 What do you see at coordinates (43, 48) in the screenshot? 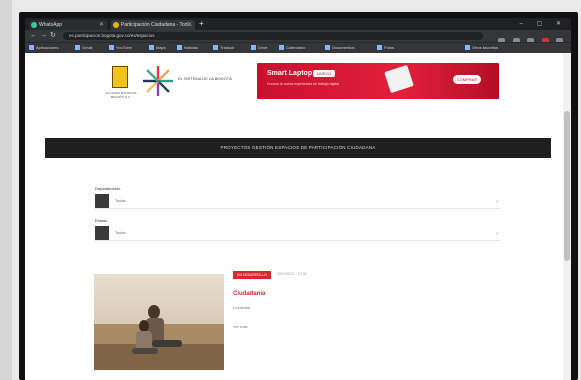
I see `bookmark-item: Aplicaciones` at bounding box center [43, 48].